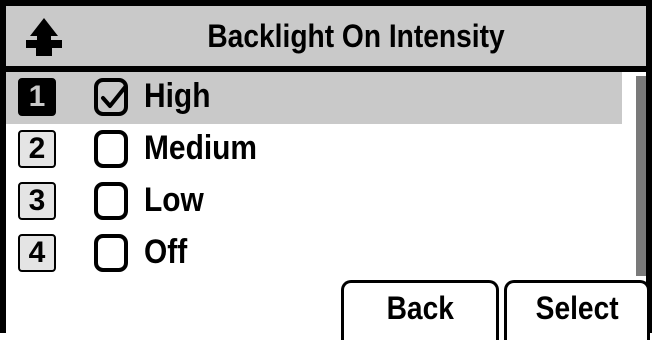 The width and height of the screenshot is (652, 340). I want to click on scrollbar-thumb, so click(641, 176).